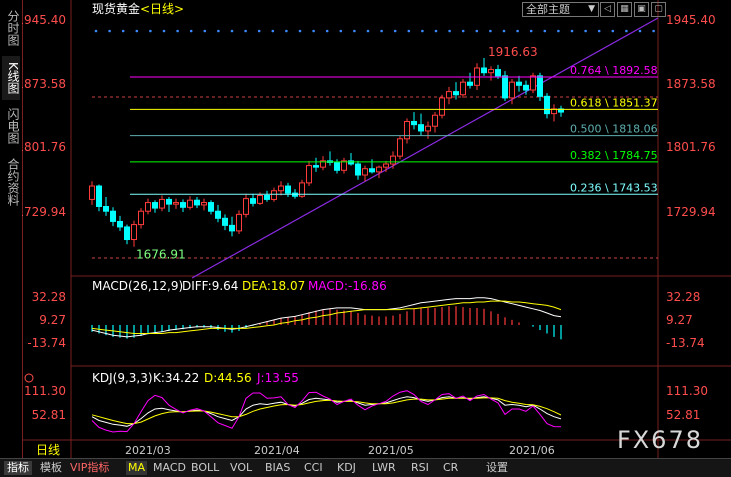  I want to click on btab-lwr: LWR, so click(384, 468).